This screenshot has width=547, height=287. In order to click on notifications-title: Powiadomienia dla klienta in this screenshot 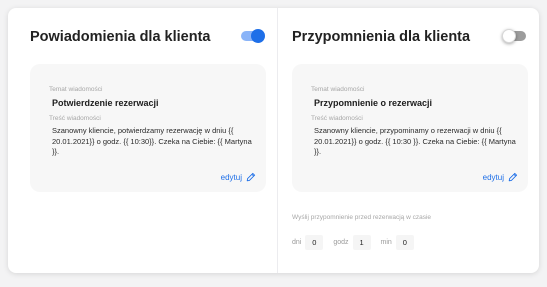, I will do `click(120, 37)`.